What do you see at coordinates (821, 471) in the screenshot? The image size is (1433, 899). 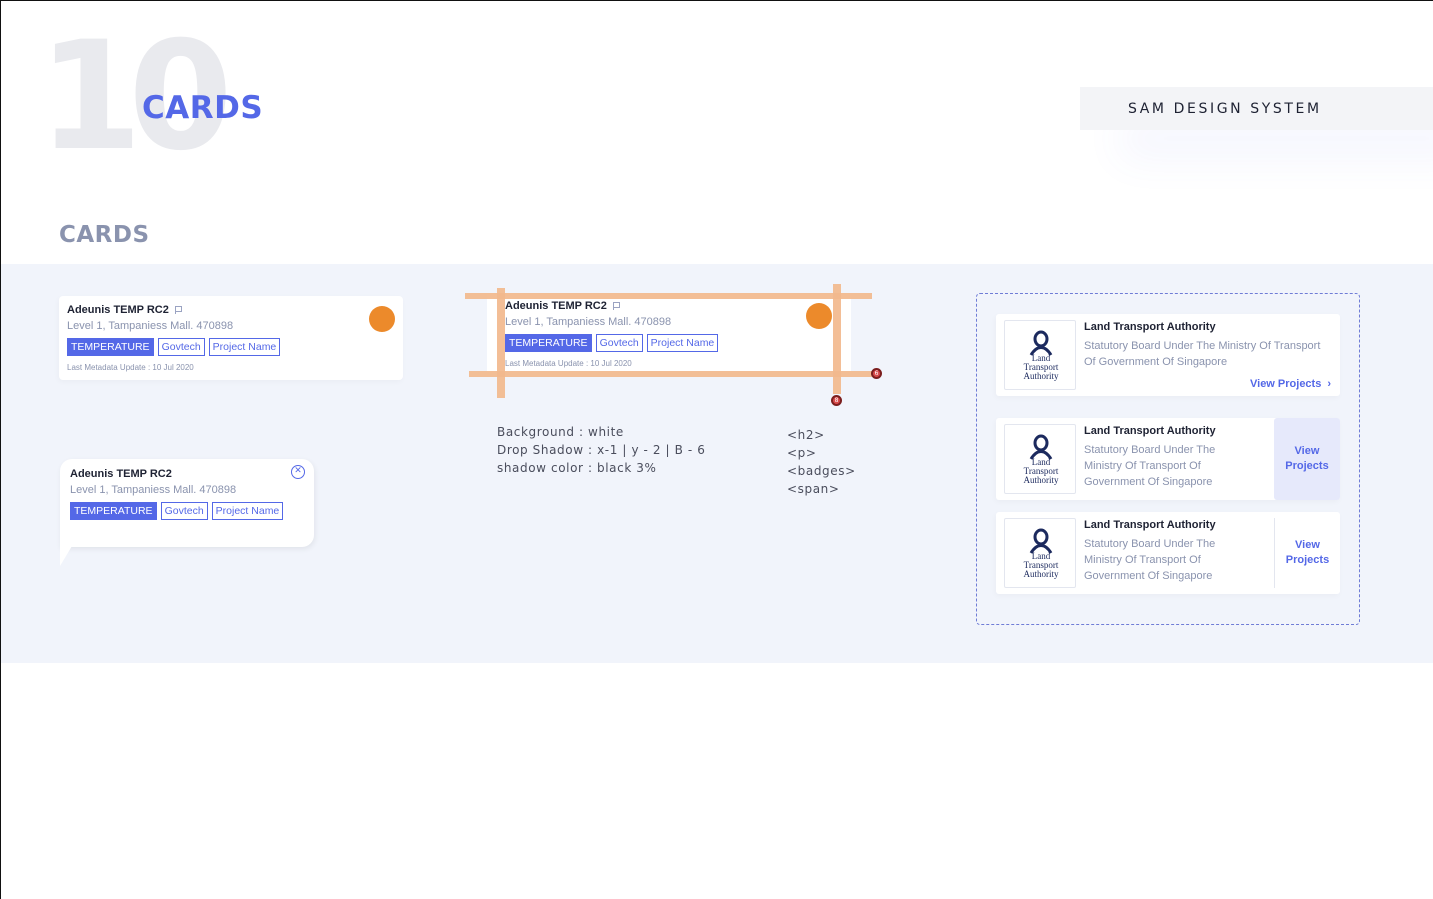 I see `tag-badges: <badges>` at bounding box center [821, 471].